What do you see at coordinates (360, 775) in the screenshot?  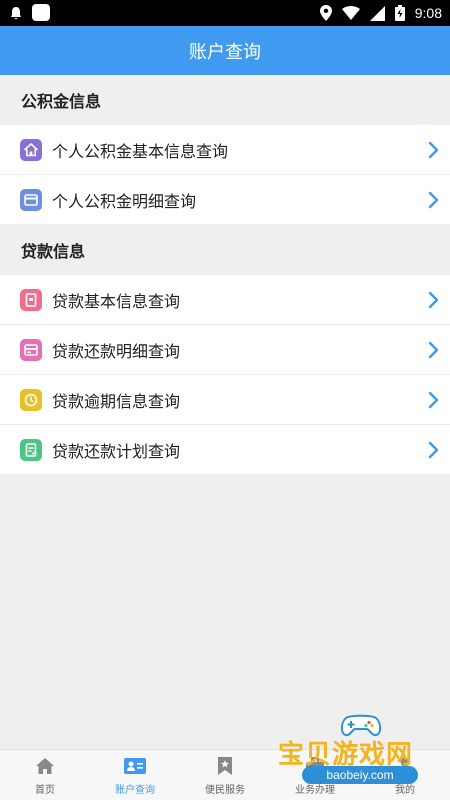 I see `watermark-url: baobeiy.com` at bounding box center [360, 775].